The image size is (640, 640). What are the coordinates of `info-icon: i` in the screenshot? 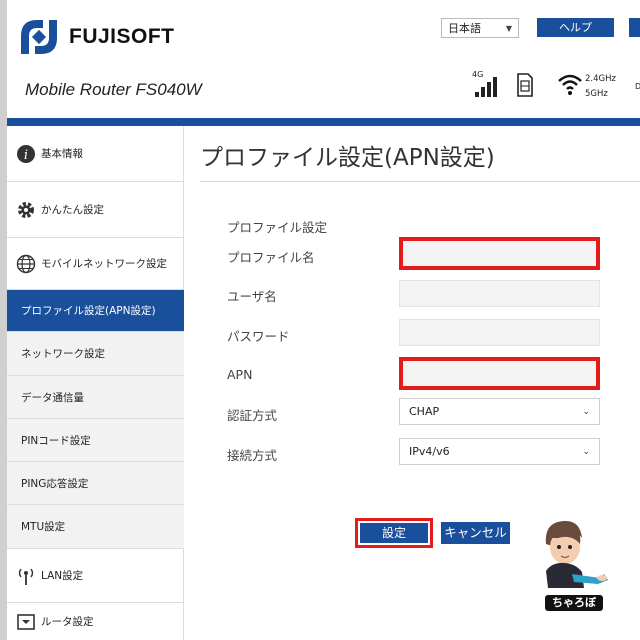 It's located at (26, 154).